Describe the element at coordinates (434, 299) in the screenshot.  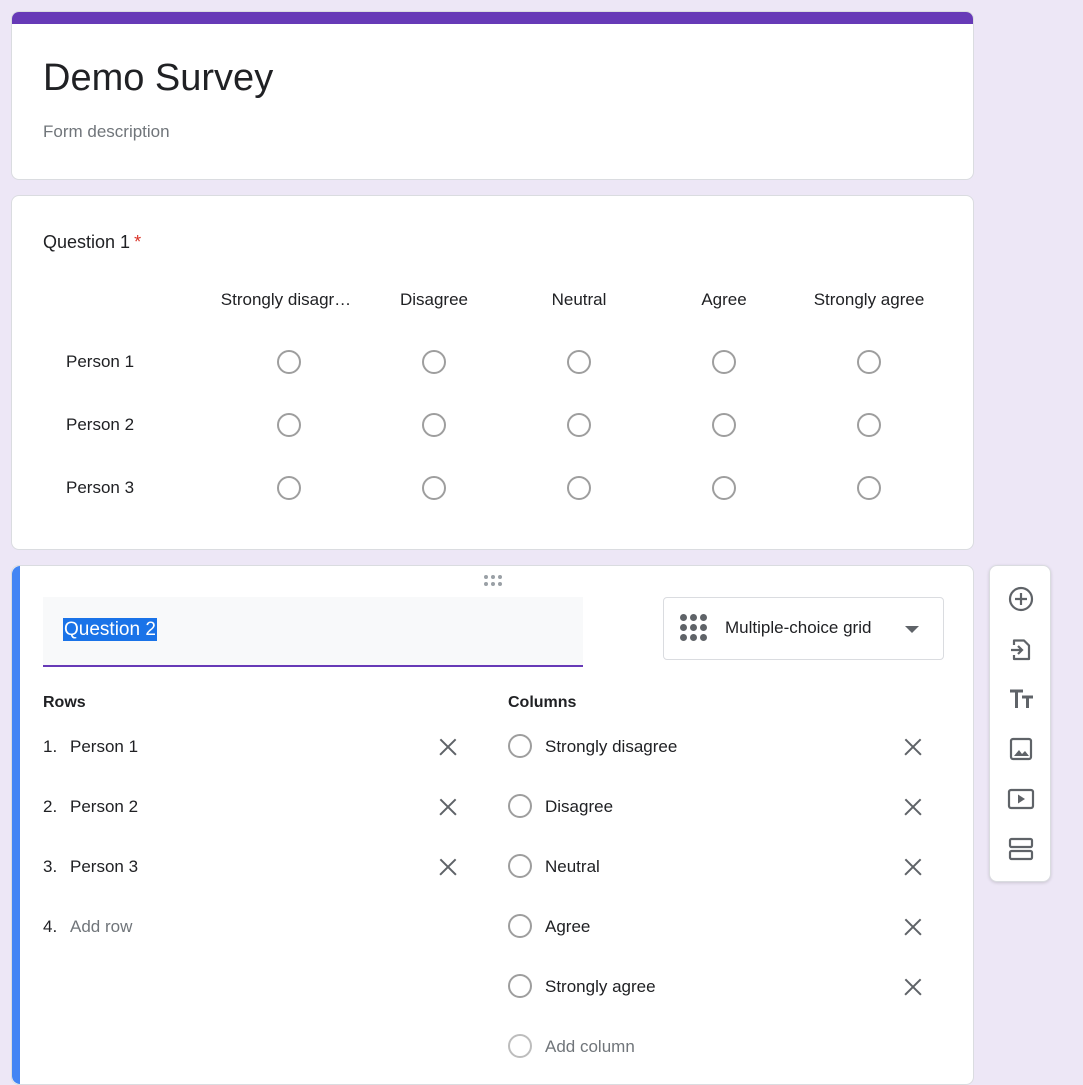
I see `grid-column-header: Disagree` at that location.